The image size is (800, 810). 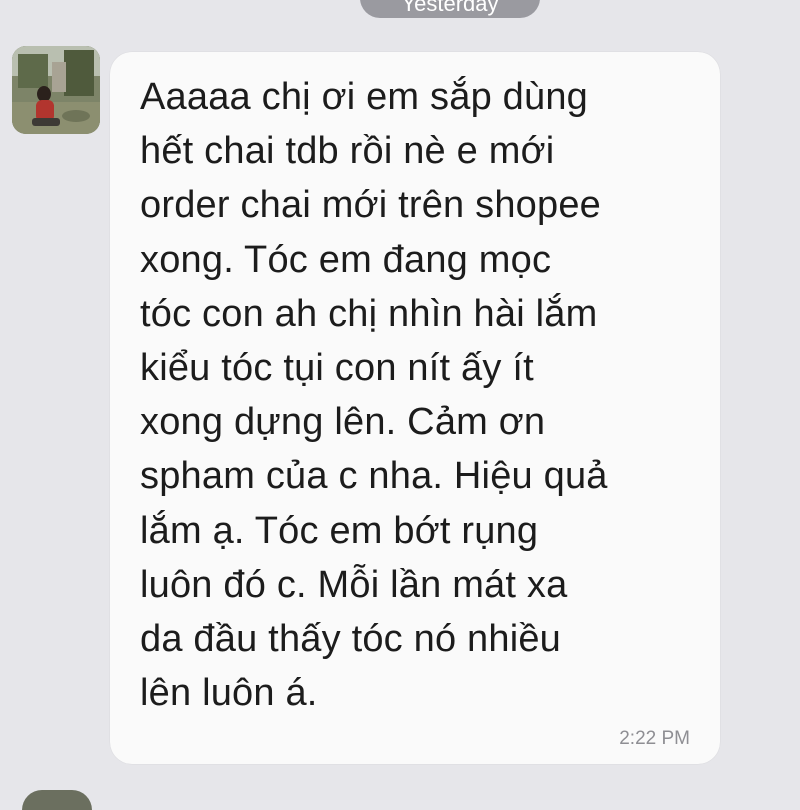 I want to click on message-line: da đầu thấy tóc nó nhiều, so click(x=351, y=639).